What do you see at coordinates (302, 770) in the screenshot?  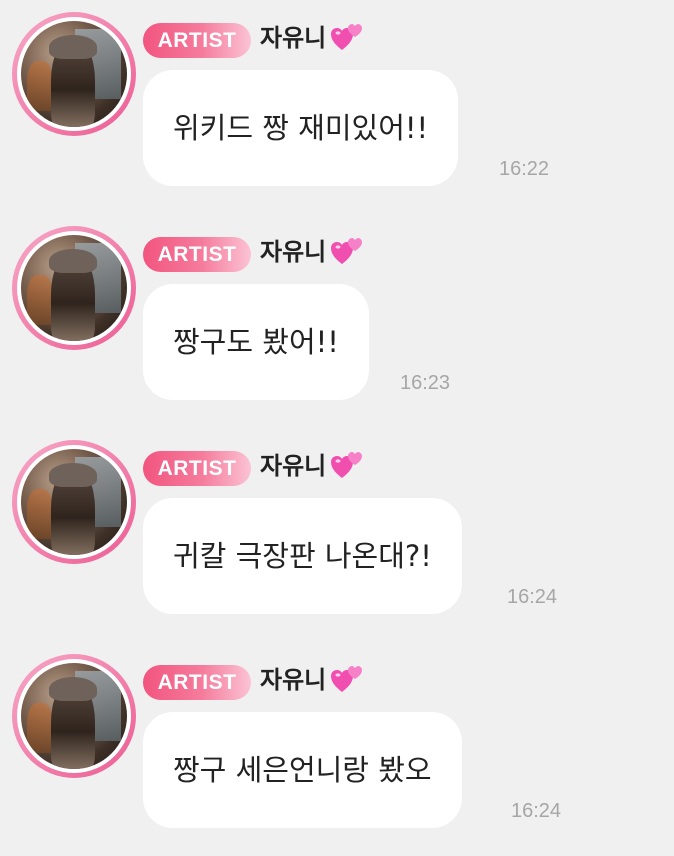 I see `message-bubble: 짱구 세은언니랑 봤오` at bounding box center [302, 770].